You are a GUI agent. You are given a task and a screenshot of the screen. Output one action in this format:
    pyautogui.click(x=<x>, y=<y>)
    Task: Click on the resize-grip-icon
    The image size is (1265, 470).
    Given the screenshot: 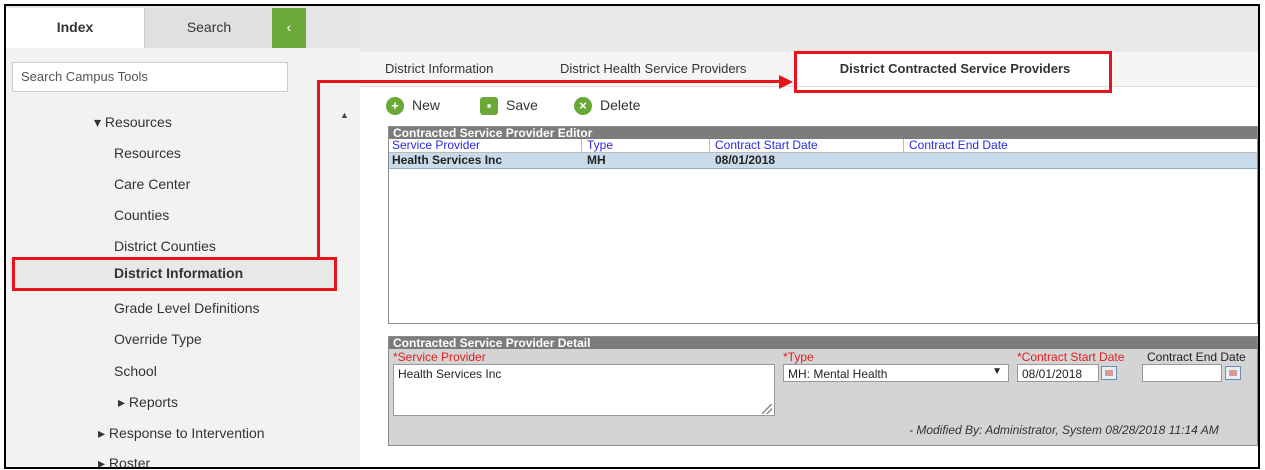 What is the action you would take?
    pyautogui.click(x=767, y=409)
    